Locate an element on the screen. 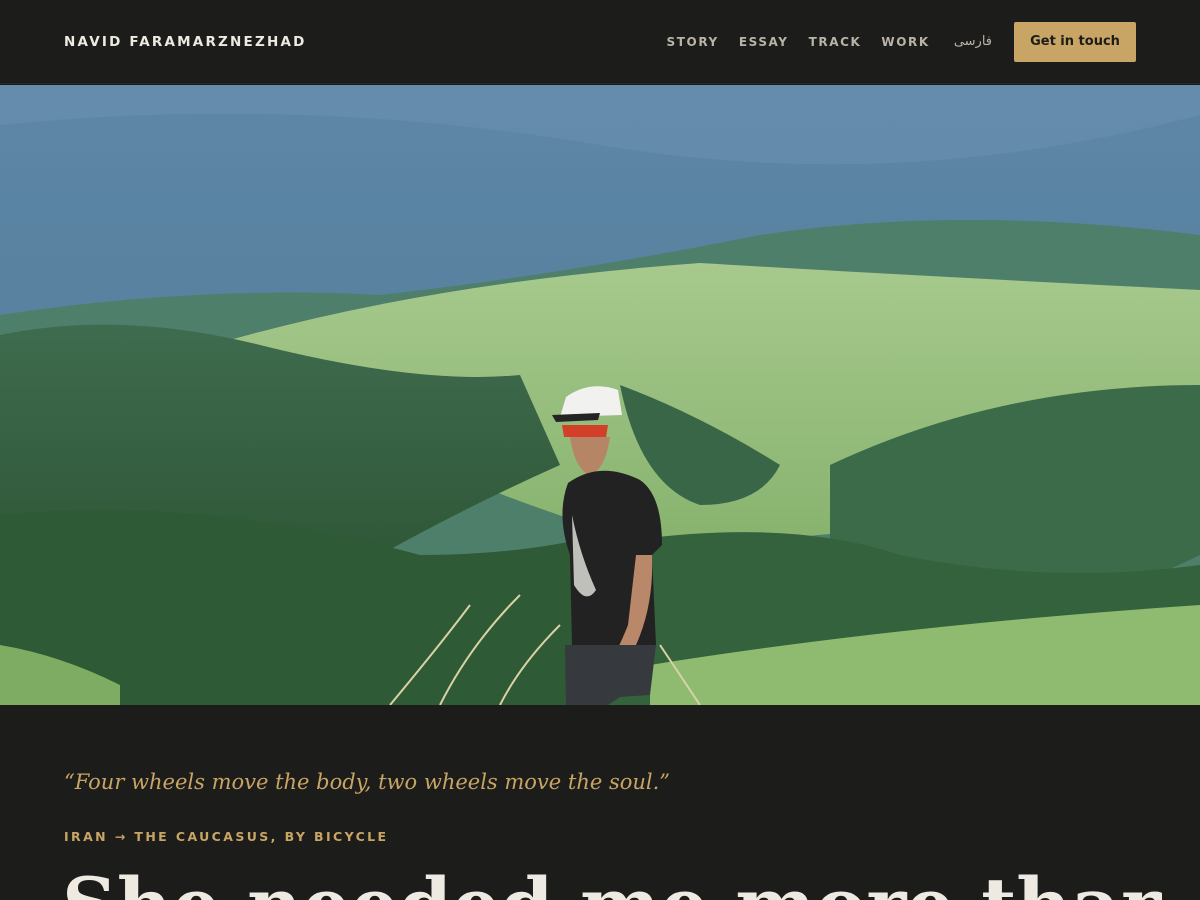 This screenshot has height=900, width=1200. nav-essay: ESSAY is located at coordinates (764, 42).